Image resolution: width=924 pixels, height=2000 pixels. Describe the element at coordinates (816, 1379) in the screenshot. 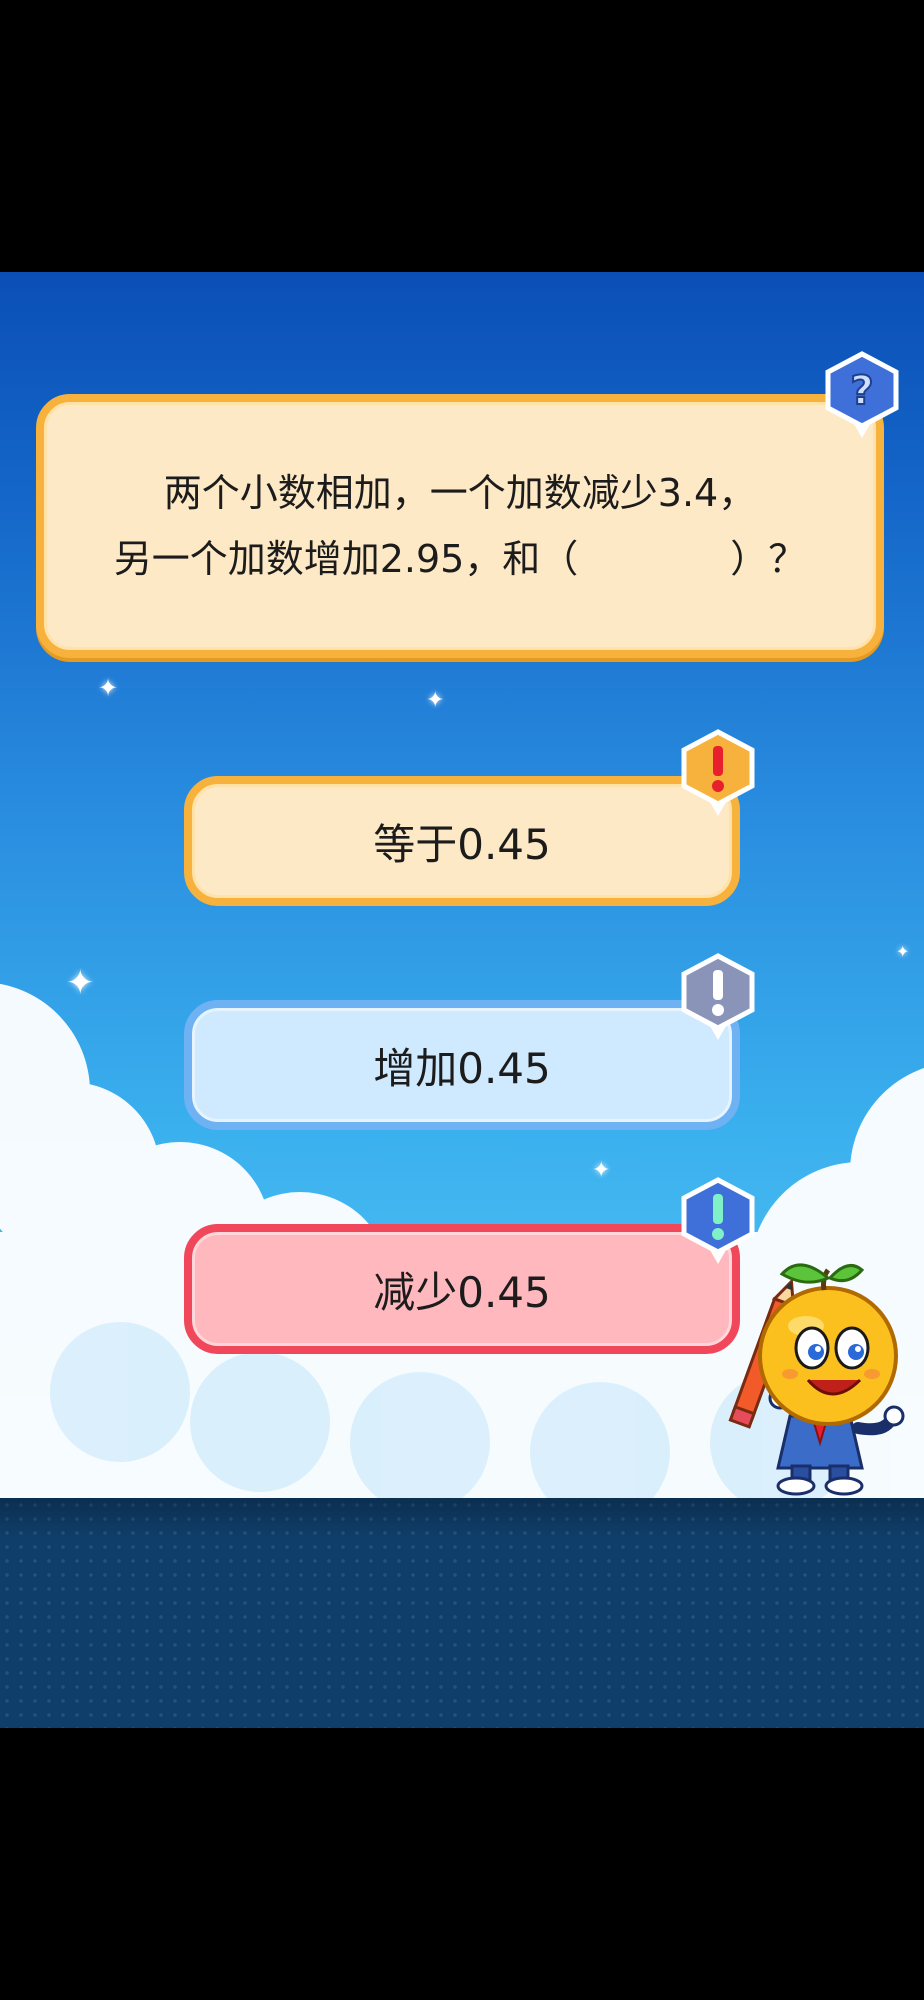

I see `orange-mascot` at that location.